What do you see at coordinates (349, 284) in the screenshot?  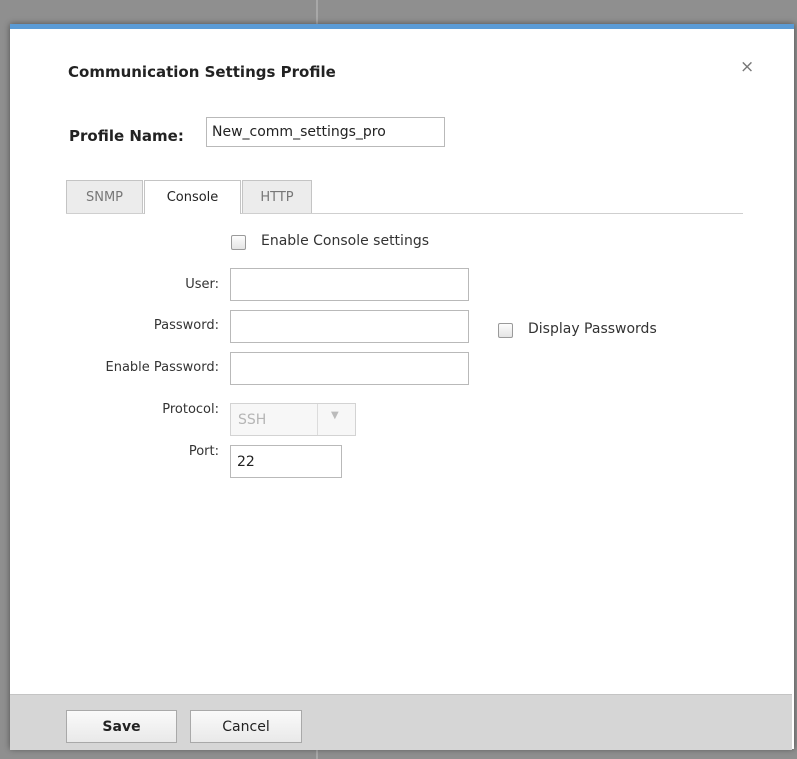 I see `user-input` at bounding box center [349, 284].